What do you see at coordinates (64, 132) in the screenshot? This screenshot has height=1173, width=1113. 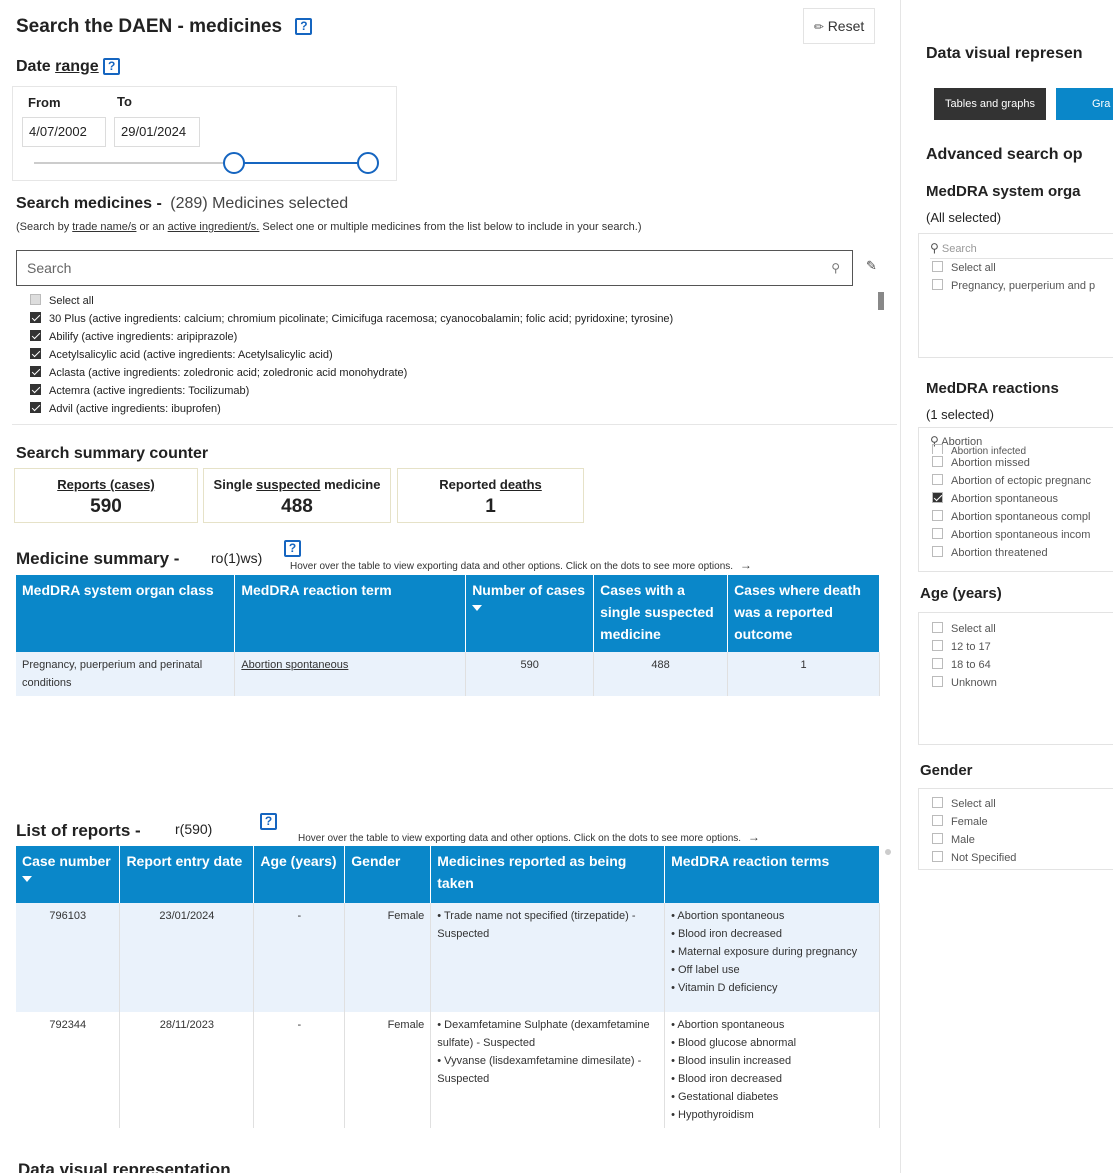 I see `from-date-input: 4/07/2002` at bounding box center [64, 132].